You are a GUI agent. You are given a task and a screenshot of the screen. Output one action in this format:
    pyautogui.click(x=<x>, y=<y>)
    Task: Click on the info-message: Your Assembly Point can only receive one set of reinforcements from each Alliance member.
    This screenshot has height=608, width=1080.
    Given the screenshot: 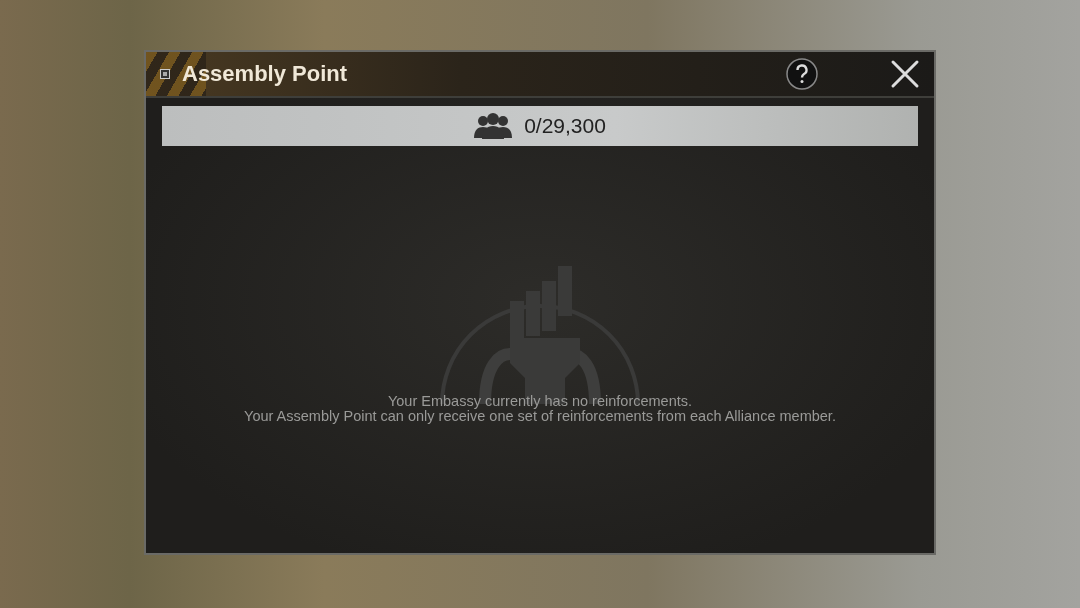 What is the action you would take?
    pyautogui.click(x=540, y=416)
    